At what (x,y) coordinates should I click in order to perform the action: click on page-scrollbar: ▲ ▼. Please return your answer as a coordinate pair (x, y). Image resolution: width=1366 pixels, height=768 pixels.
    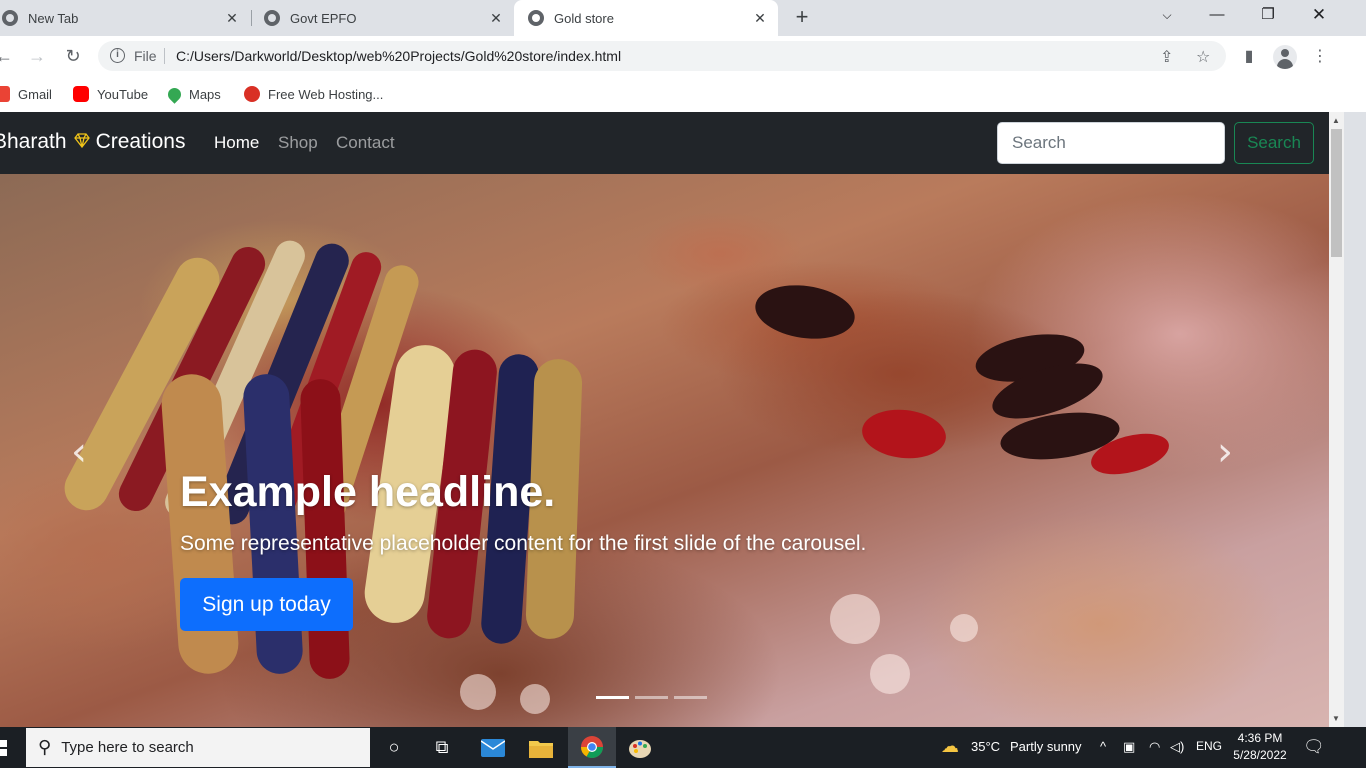
    Looking at the image, I should click on (1336, 419).